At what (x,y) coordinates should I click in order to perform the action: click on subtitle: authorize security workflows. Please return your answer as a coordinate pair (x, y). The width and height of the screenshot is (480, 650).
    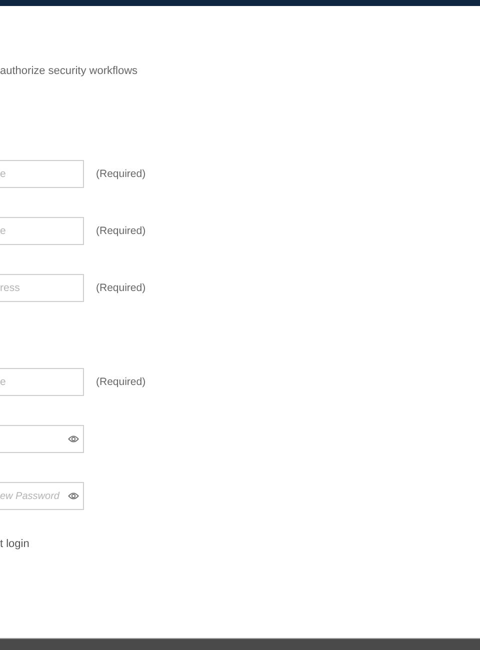
    Looking at the image, I should click on (69, 71).